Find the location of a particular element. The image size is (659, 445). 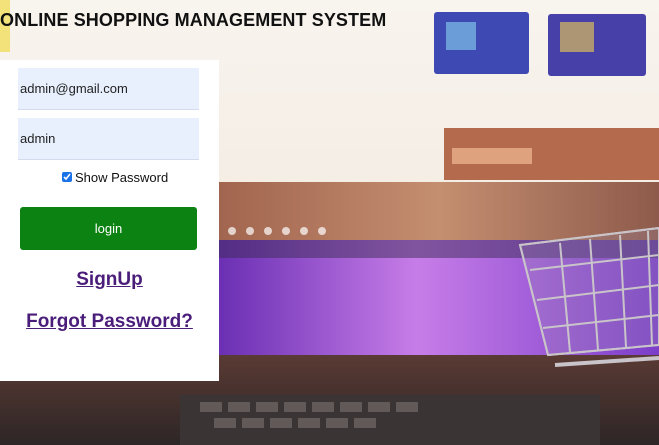

password-field is located at coordinates (108, 139).